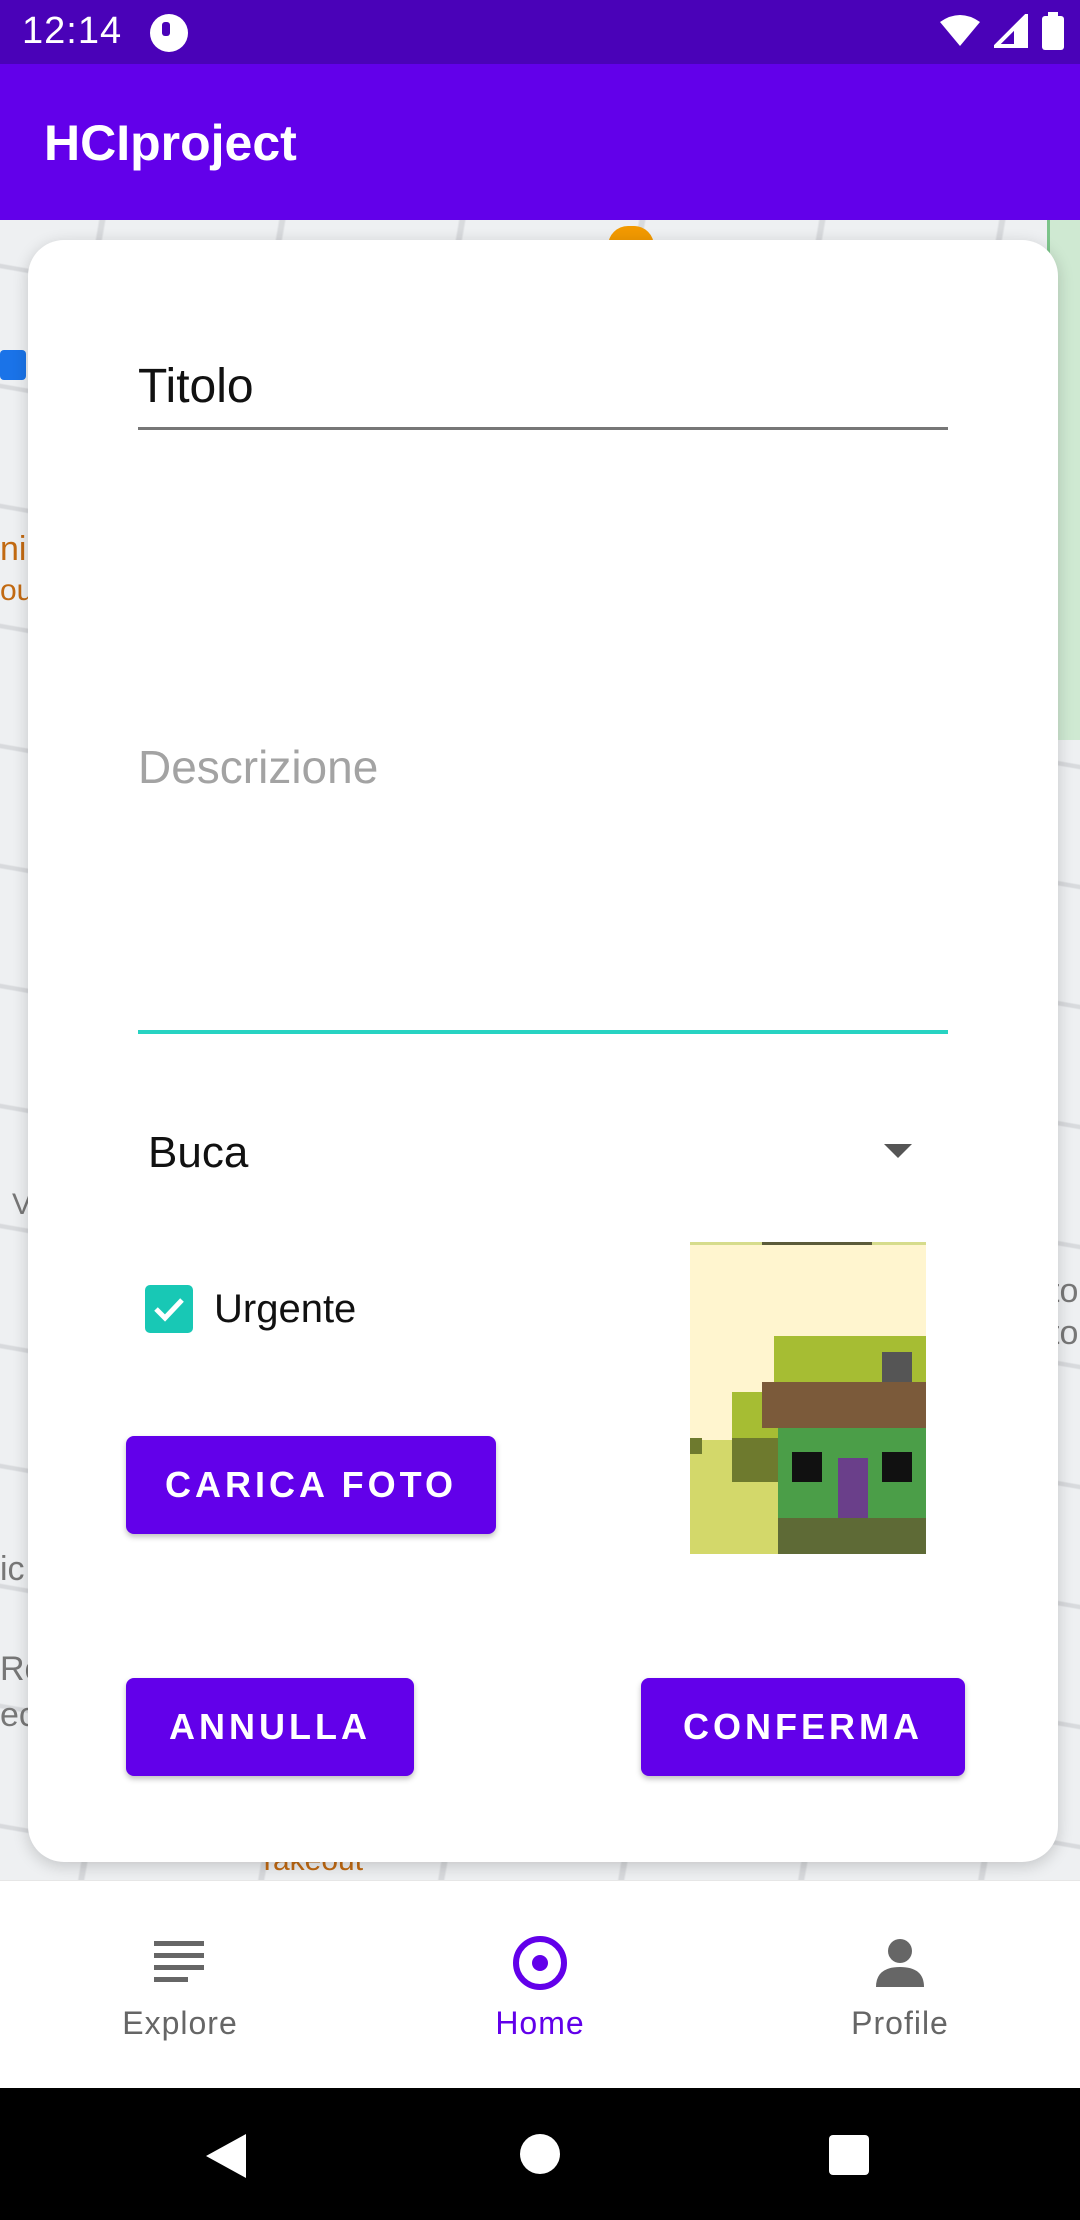  What do you see at coordinates (169, 33) in the screenshot?
I see `notification-app-icon` at bounding box center [169, 33].